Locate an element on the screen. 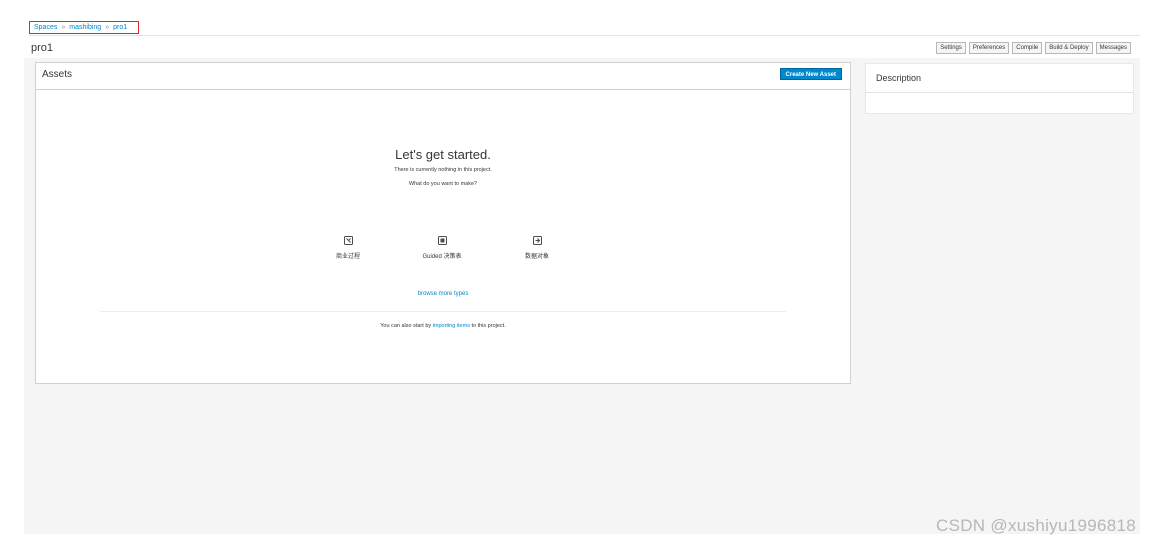  empty-state-divider is located at coordinates (443, 311).